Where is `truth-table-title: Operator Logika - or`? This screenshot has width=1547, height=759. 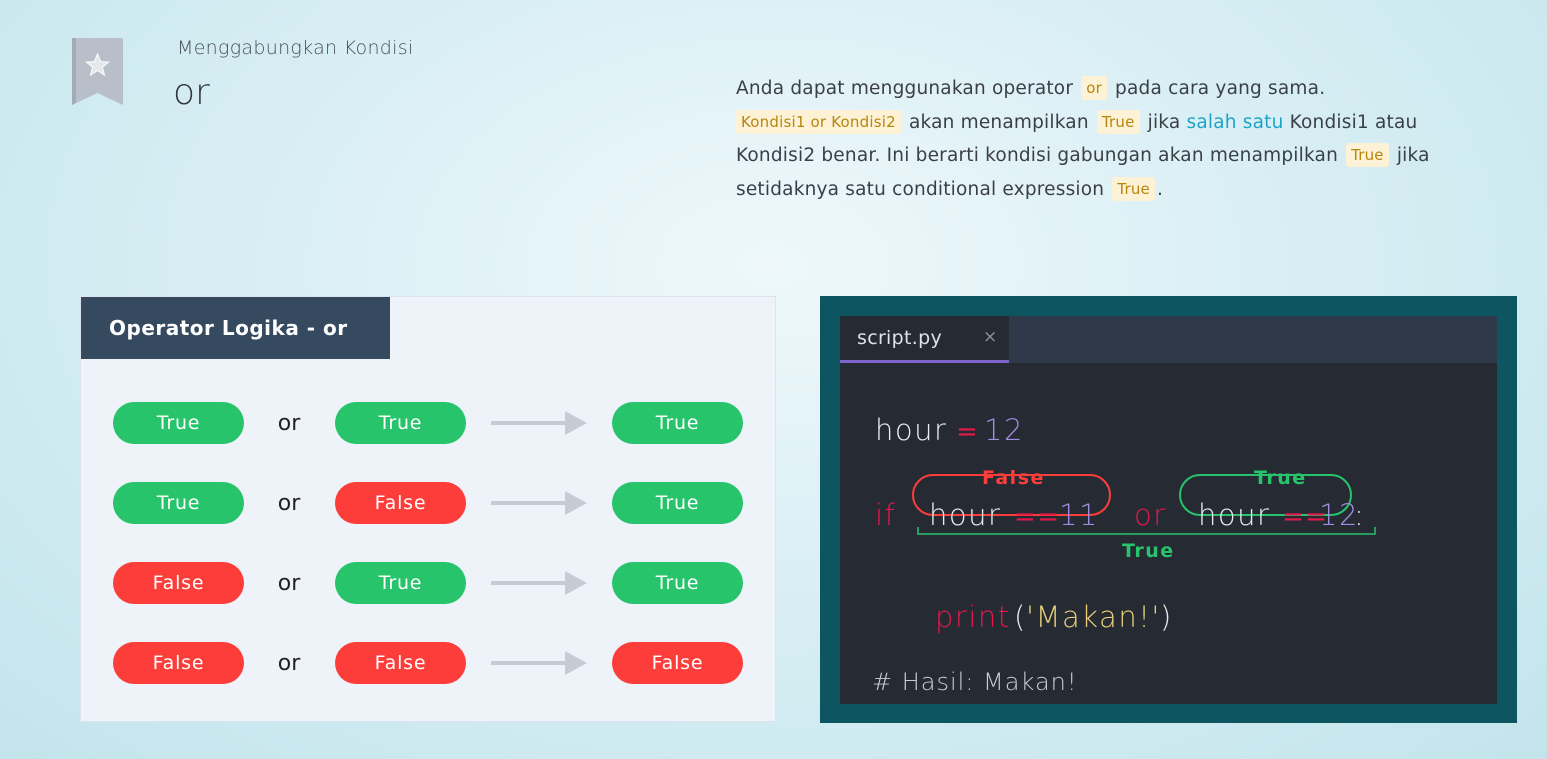
truth-table-title: Operator Logika - or is located at coordinates (235, 328).